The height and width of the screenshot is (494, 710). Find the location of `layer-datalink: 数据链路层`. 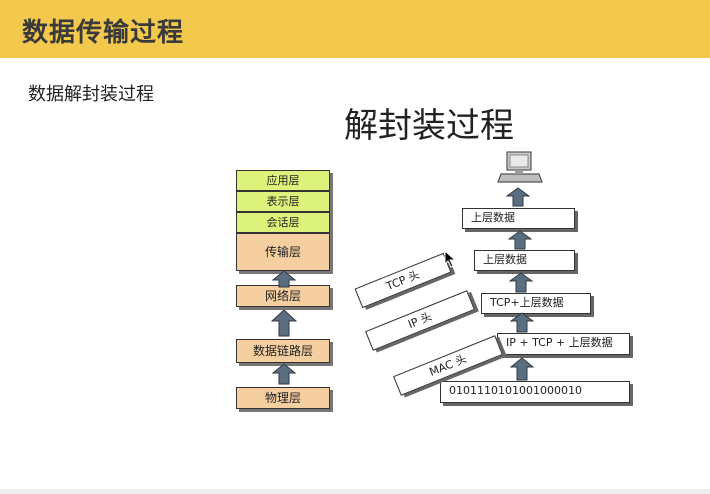

layer-datalink: 数据链路层 is located at coordinates (283, 351).